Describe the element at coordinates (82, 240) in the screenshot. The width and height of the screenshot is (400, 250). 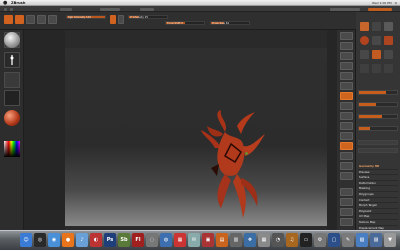
I see `itunes-icon: ♪` at that location.